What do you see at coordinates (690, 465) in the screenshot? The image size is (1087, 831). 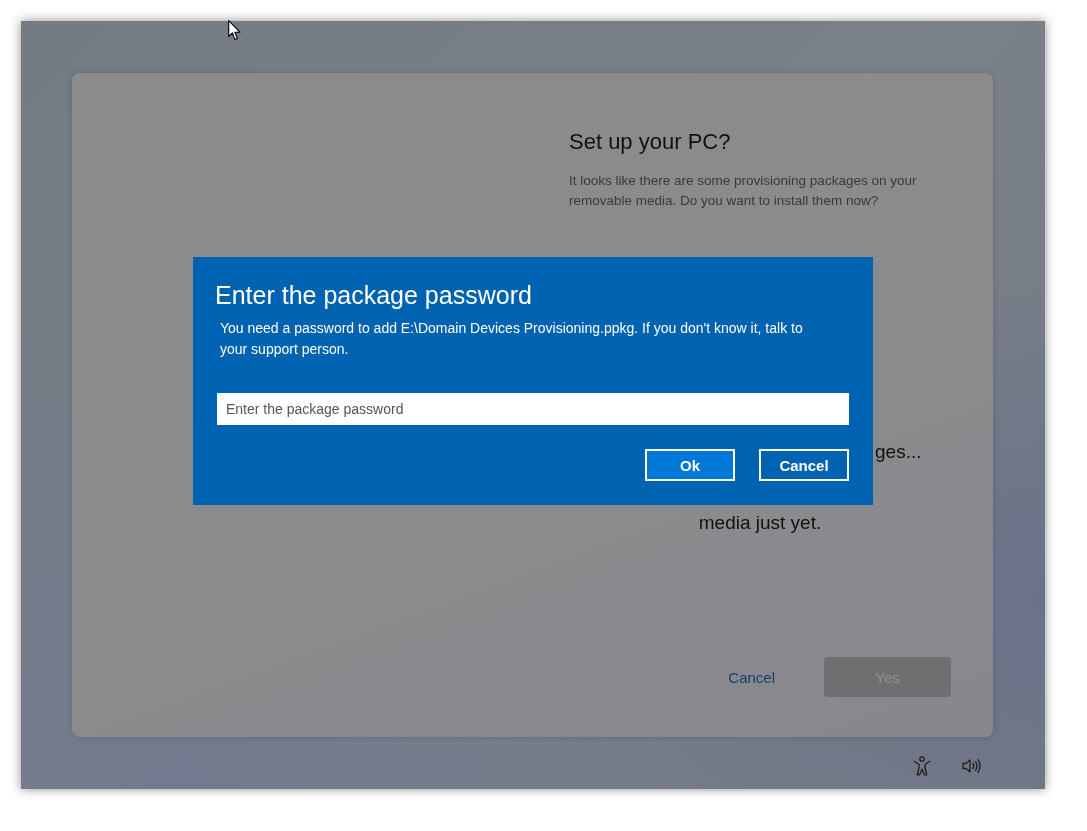 I see `ok-button: Ok` at bounding box center [690, 465].